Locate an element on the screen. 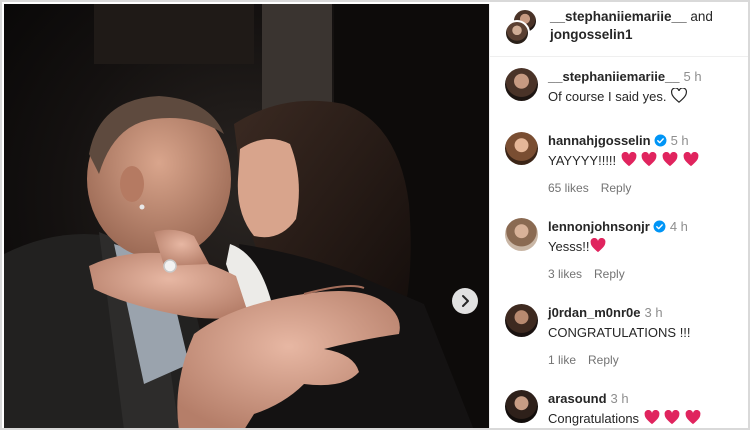  comment-likes: 3 likes is located at coordinates (565, 274).